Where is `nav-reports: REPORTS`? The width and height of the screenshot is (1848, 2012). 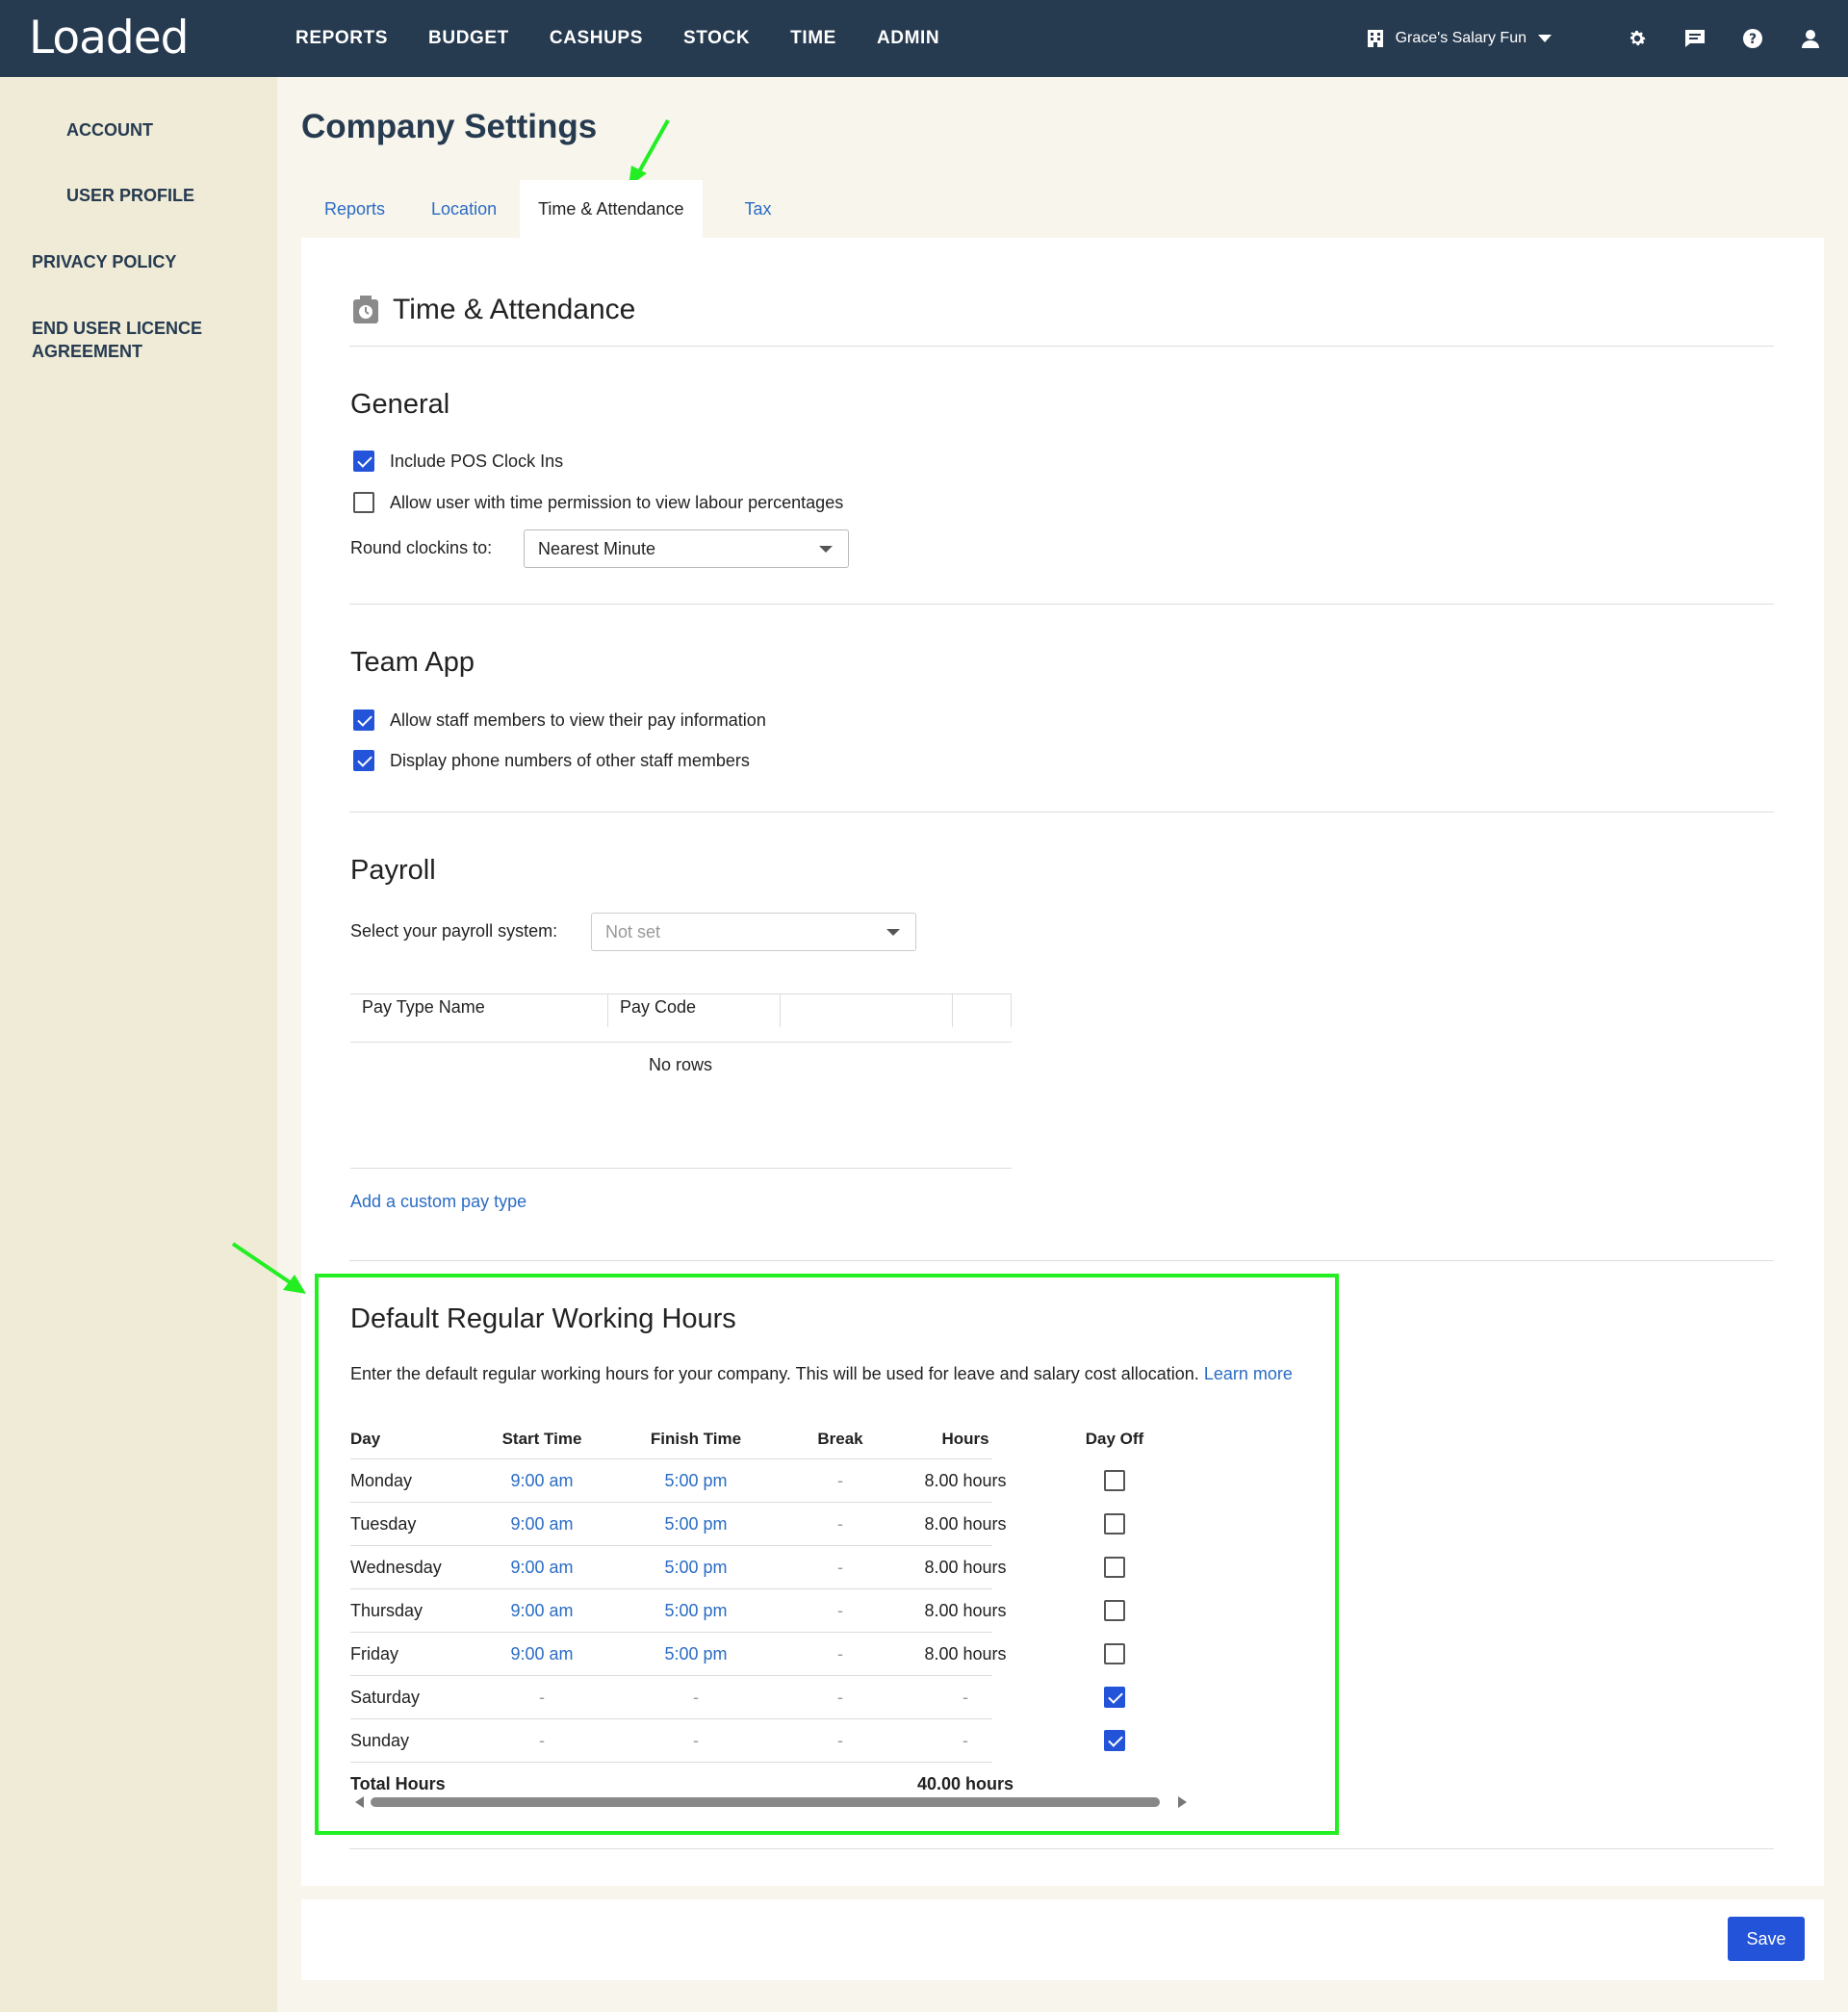 nav-reports: REPORTS is located at coordinates (341, 39).